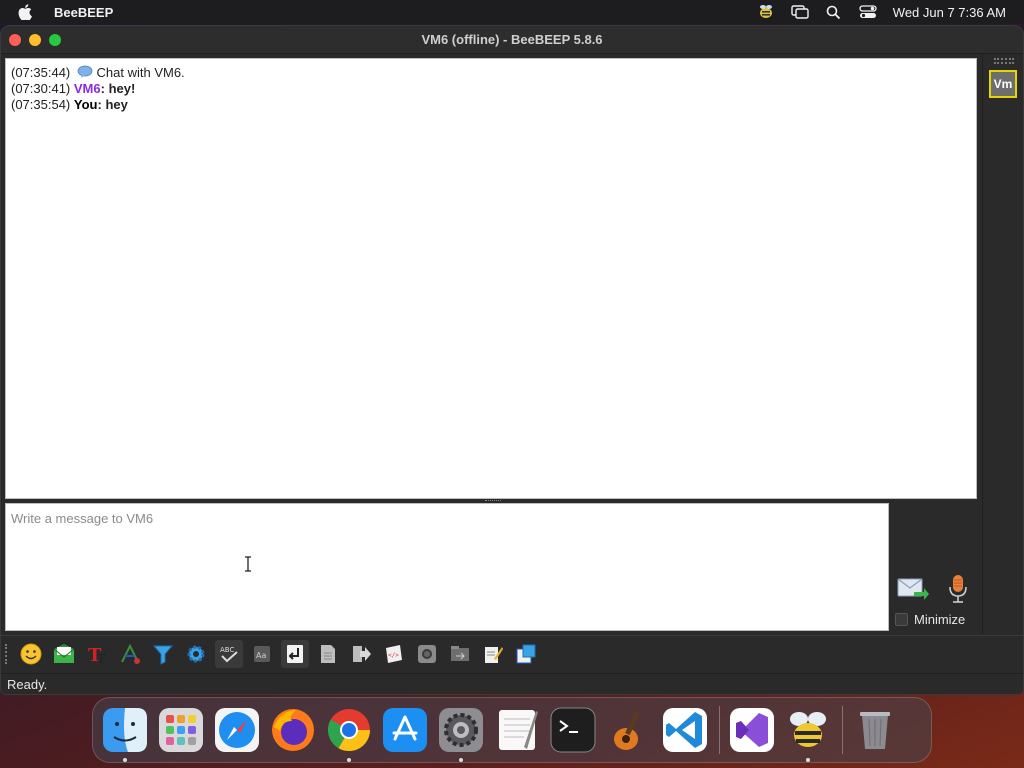 Image resolution: width=1024 pixels, height=768 pixels. What do you see at coordinates (85, 72) in the screenshot?
I see `speech-bubble-icon` at bounding box center [85, 72].